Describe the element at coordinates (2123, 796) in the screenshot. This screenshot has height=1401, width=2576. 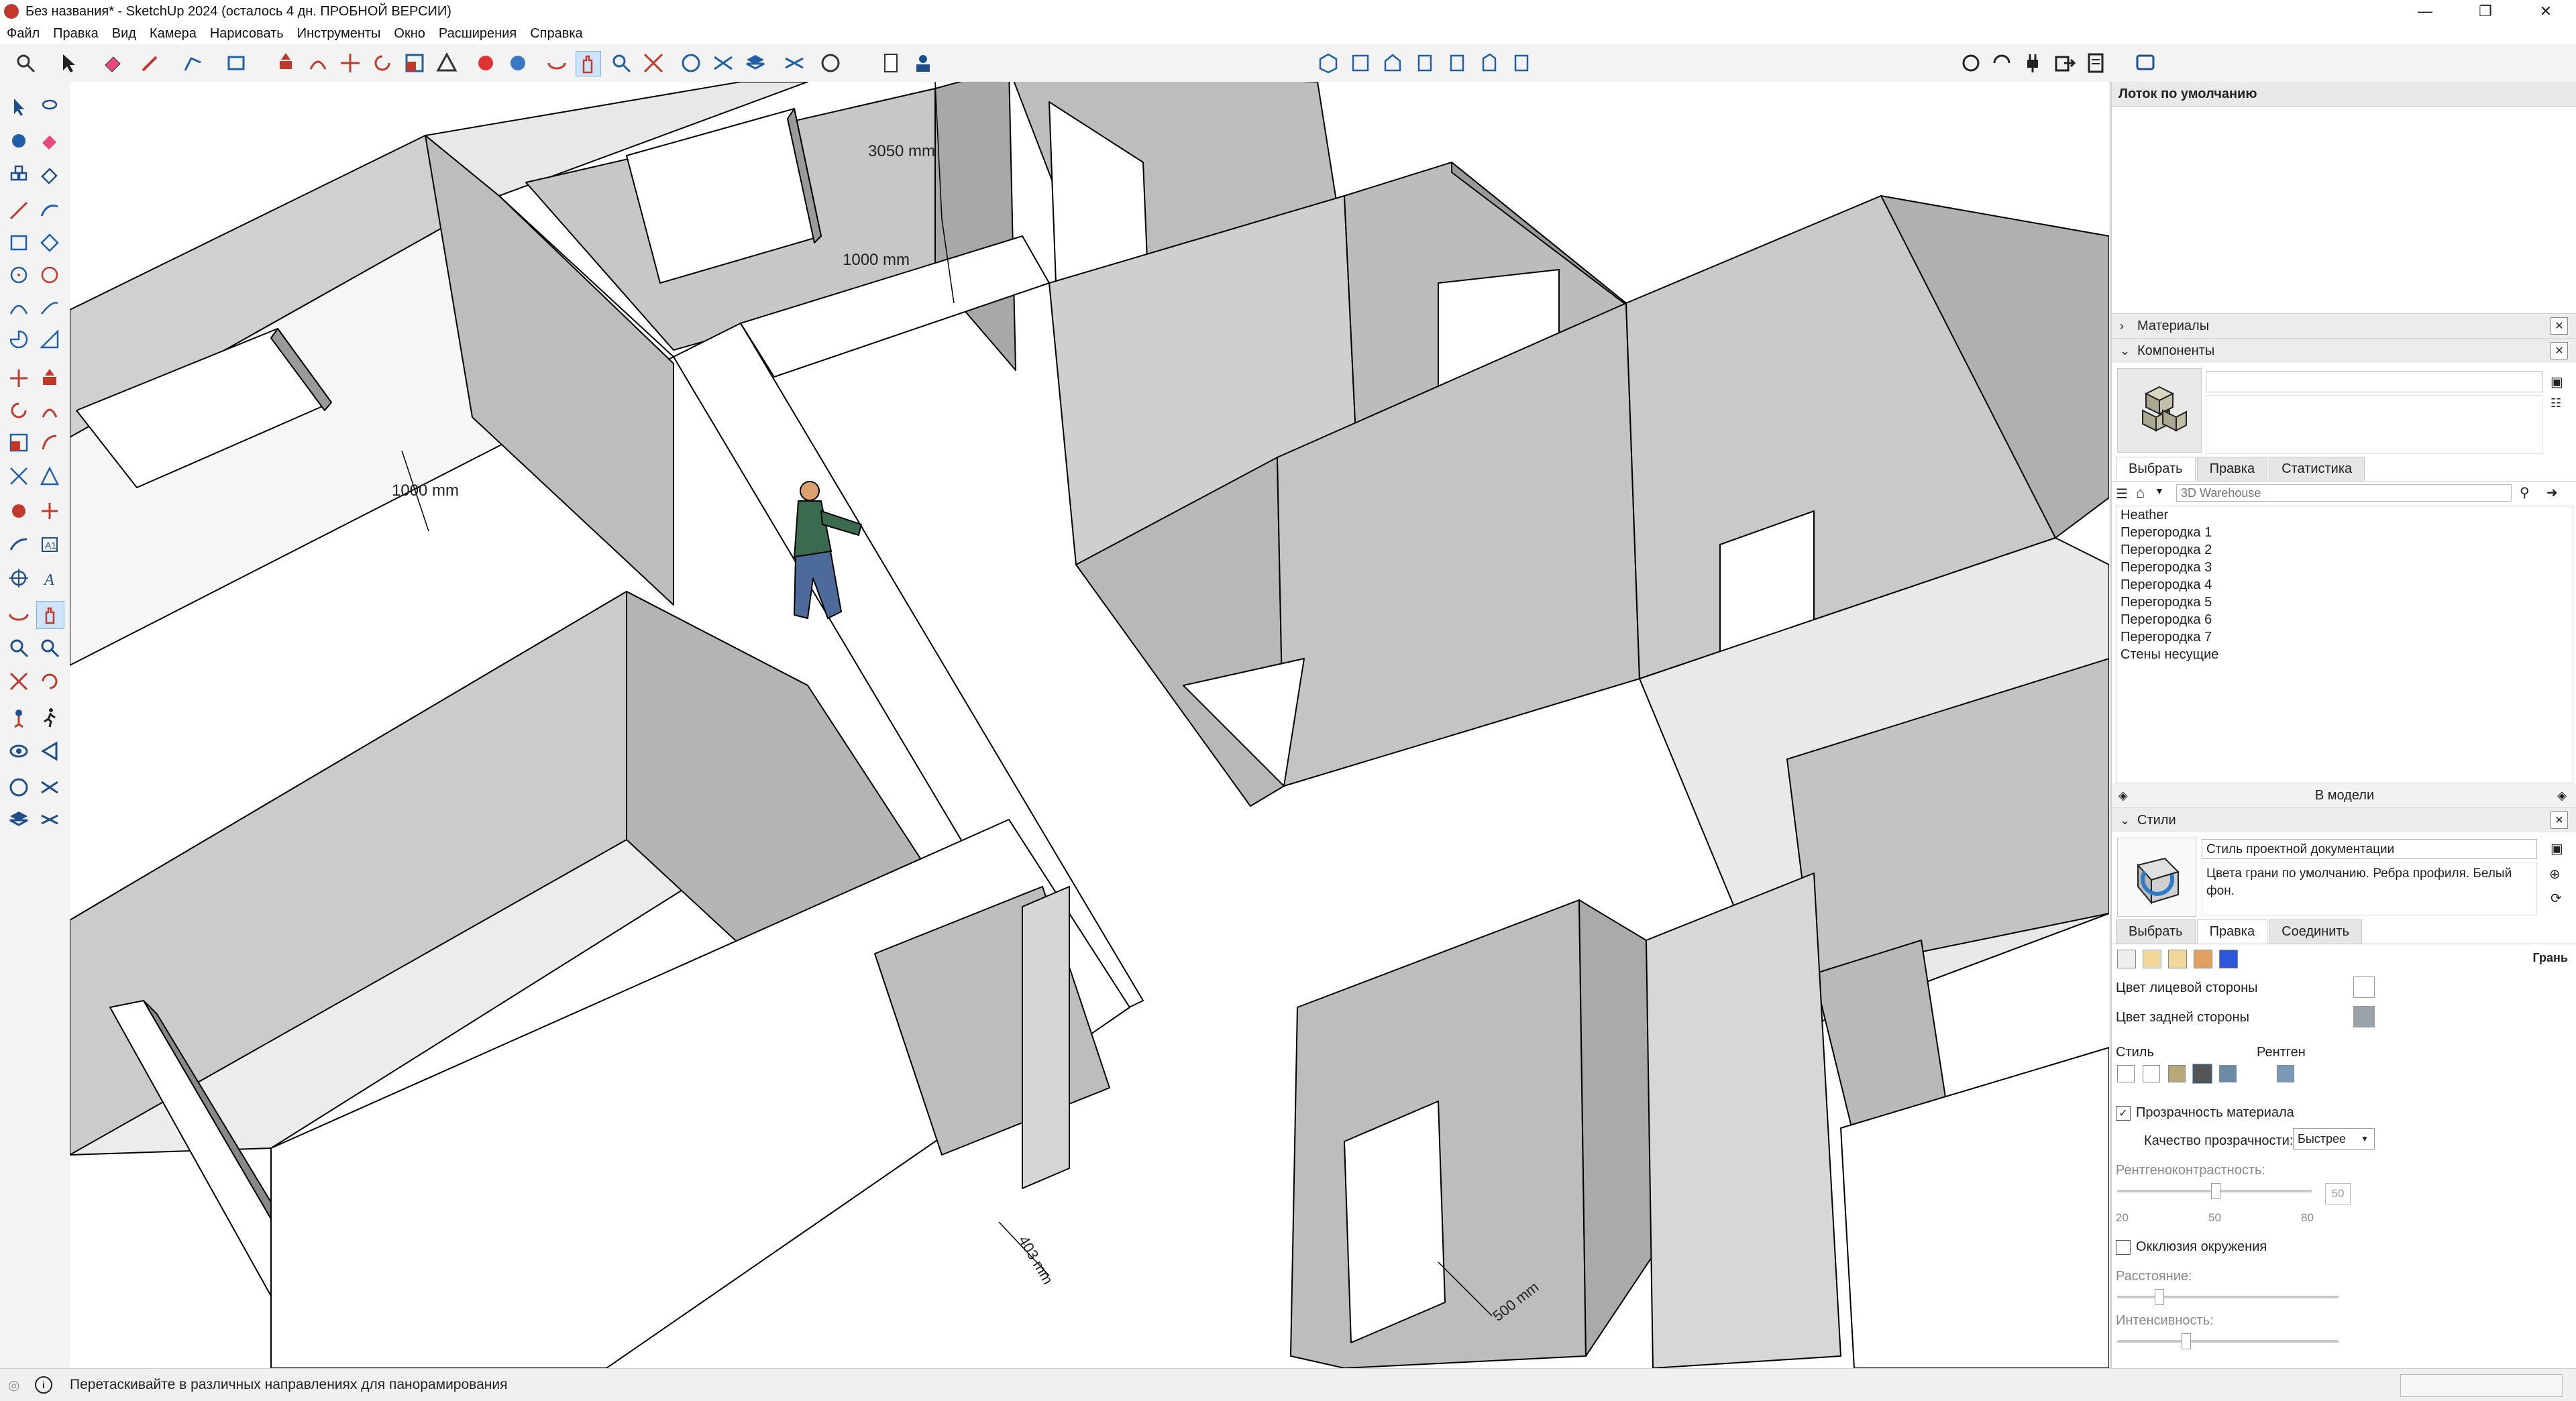
I see `navigate-back-icon: ◈` at that location.